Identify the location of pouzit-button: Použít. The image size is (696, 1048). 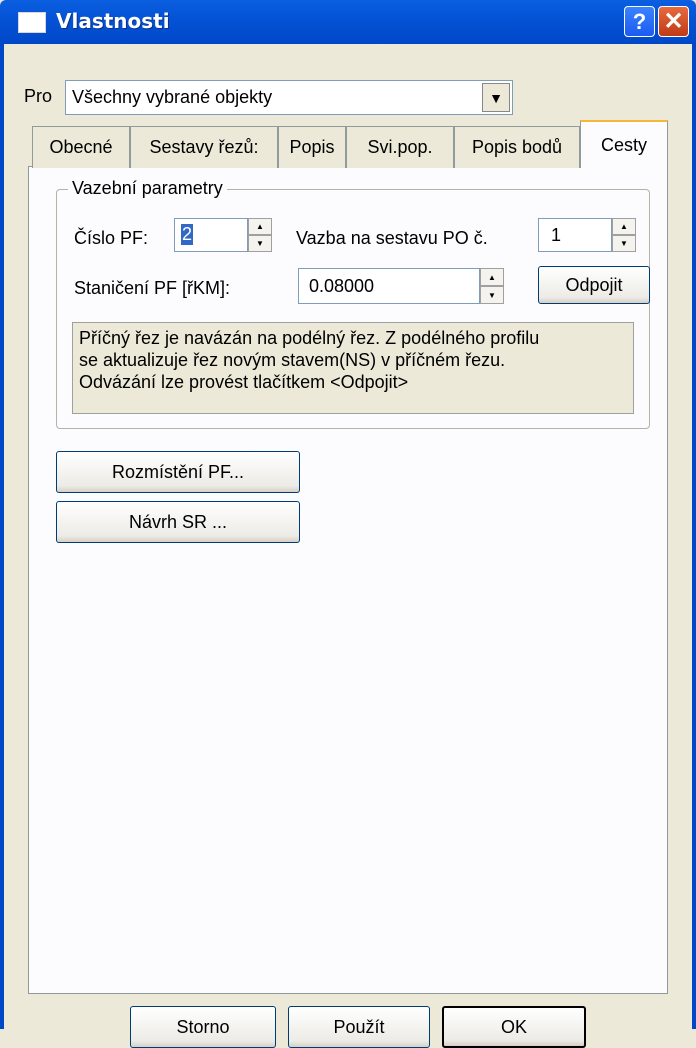
(359, 1027).